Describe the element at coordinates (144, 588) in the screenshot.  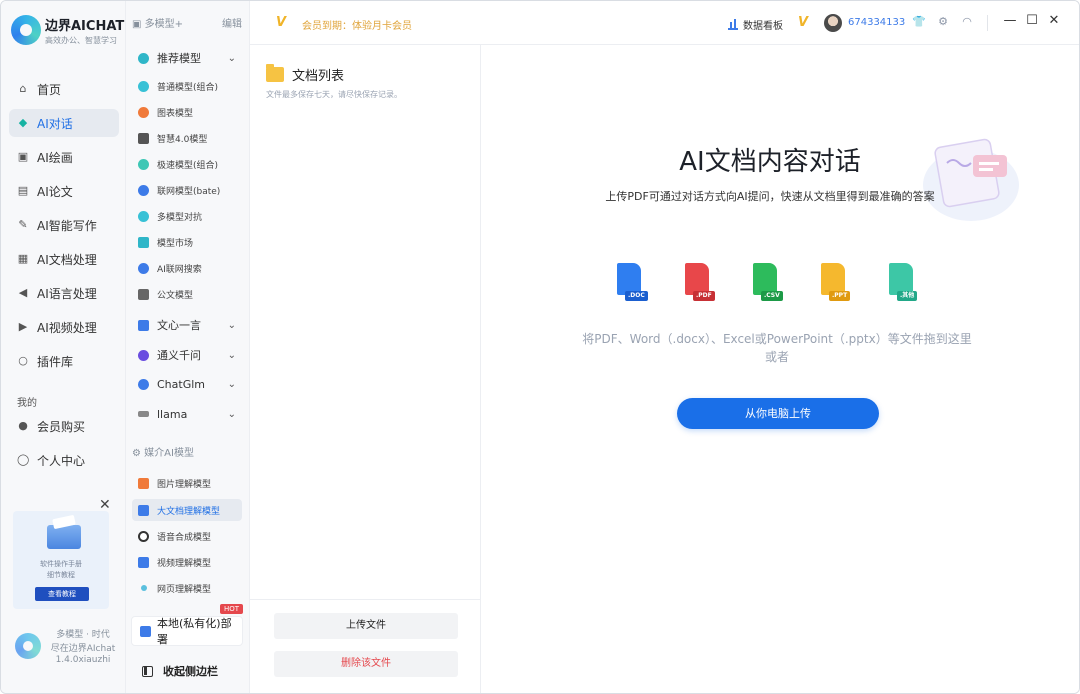
I see `web-icon` at that location.